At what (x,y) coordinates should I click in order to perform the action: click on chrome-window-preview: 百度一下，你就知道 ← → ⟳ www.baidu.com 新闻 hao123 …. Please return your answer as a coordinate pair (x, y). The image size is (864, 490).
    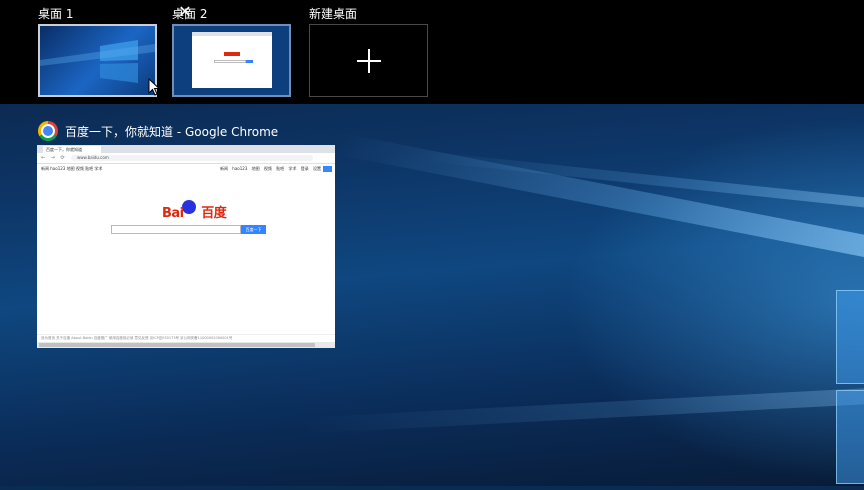
    Looking at the image, I should click on (186, 246).